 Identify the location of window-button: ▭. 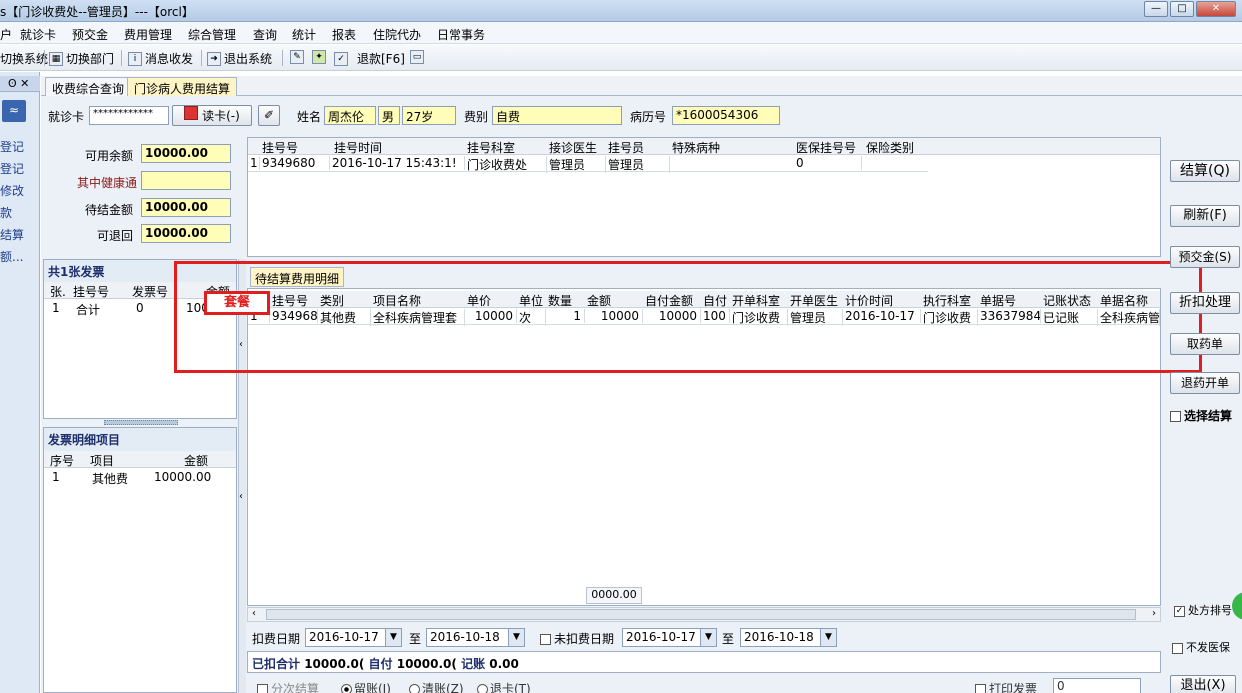
(417, 57).